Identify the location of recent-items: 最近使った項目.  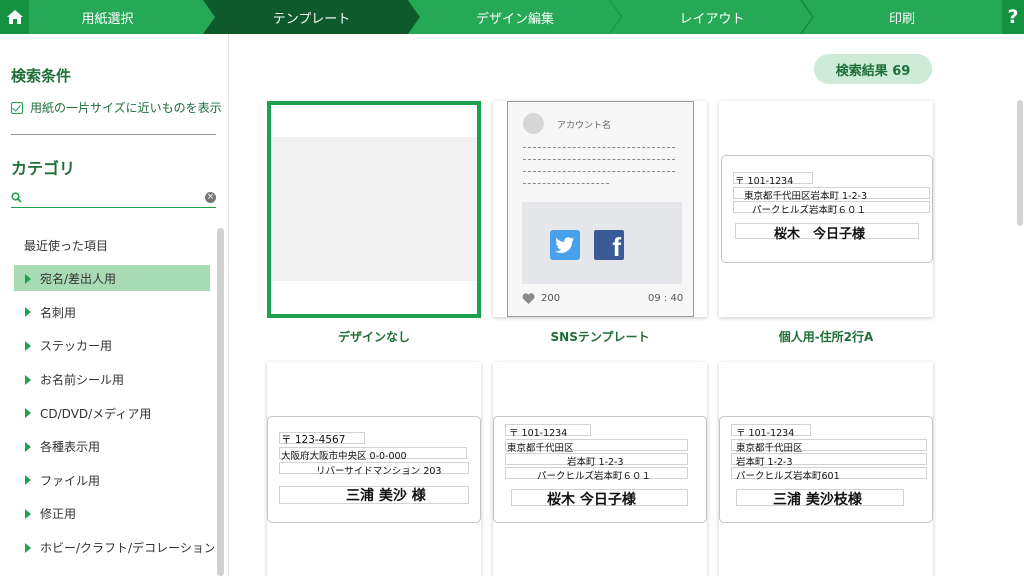
(107, 245).